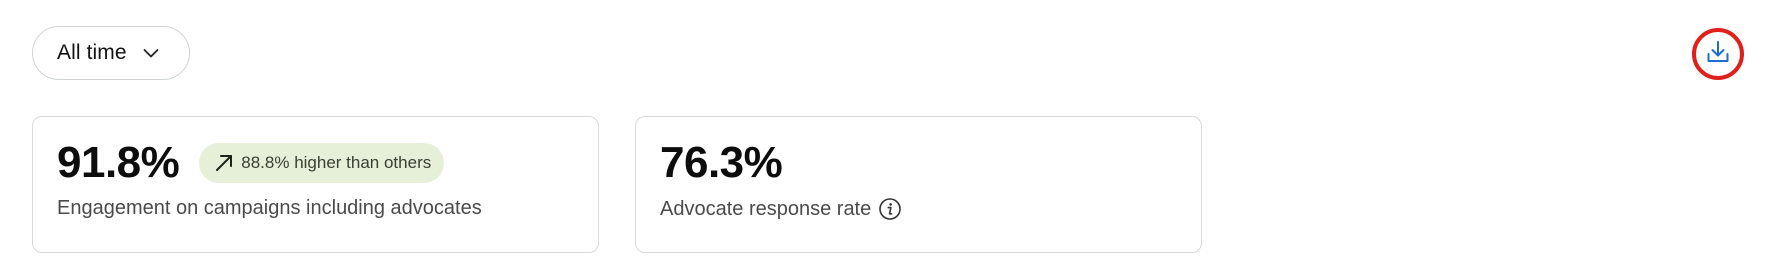 This screenshot has height=272, width=1770. What do you see at coordinates (151, 53) in the screenshot?
I see `chevron-down-icon` at bounding box center [151, 53].